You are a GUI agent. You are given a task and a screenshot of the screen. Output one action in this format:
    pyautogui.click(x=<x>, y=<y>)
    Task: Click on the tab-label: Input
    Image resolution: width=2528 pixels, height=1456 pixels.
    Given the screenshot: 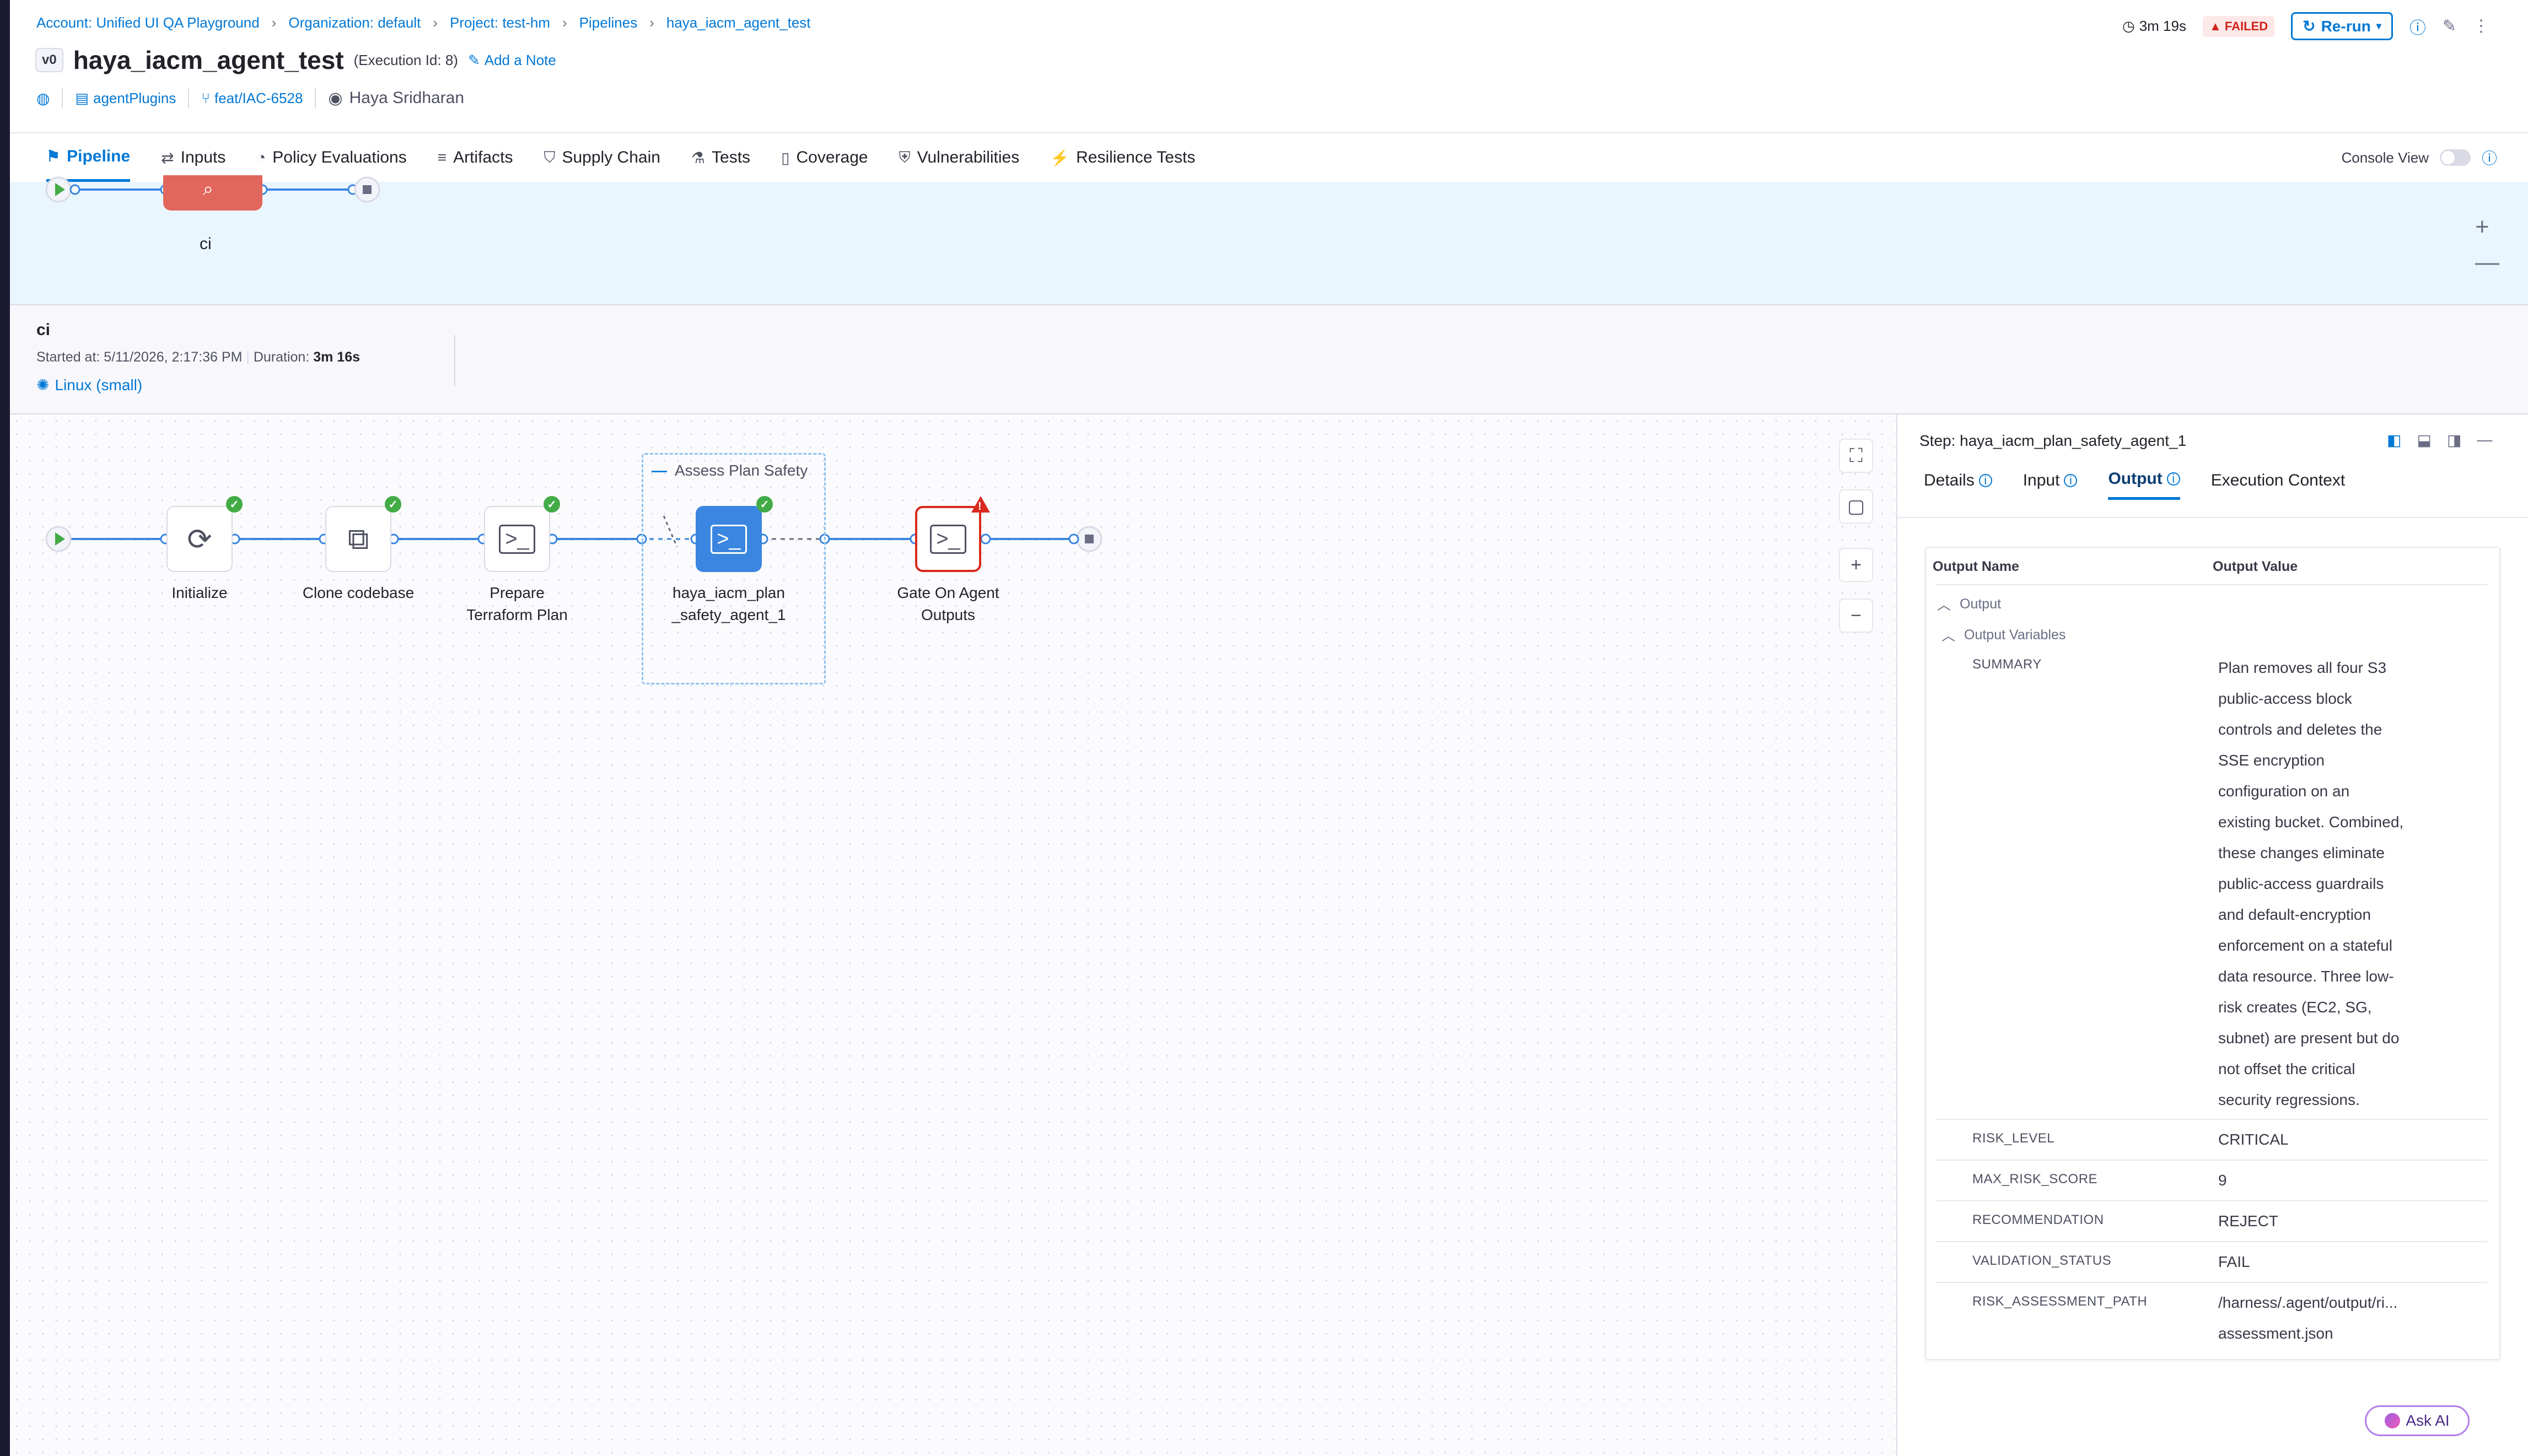 What is the action you would take?
    pyautogui.click(x=2042, y=480)
    